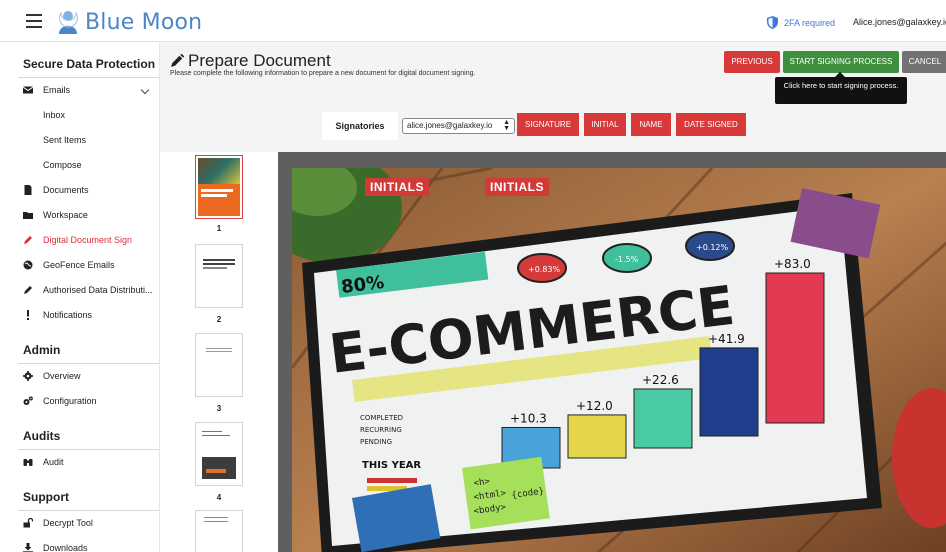 The height and width of the screenshot is (552, 946). Describe the element at coordinates (660, 380) in the screenshot. I see `doc-bar-label: +22.6` at that location.